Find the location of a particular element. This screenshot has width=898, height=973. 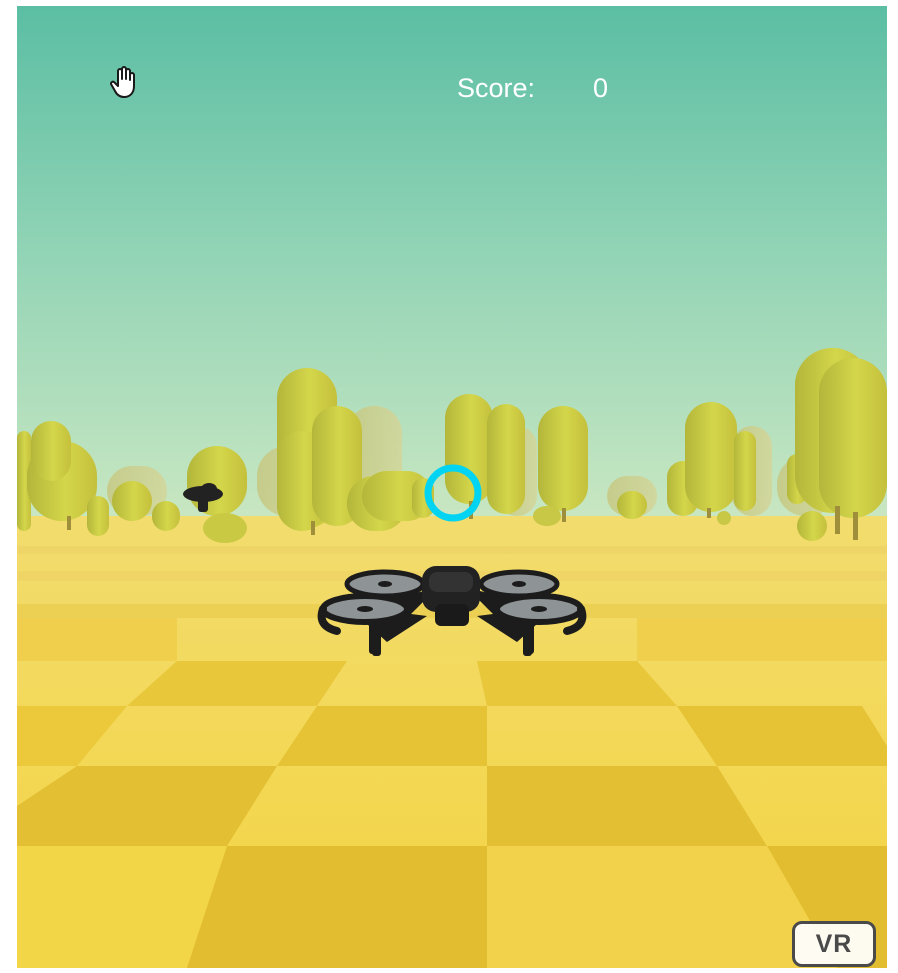

hand-pointer-icon is located at coordinates (124, 83).